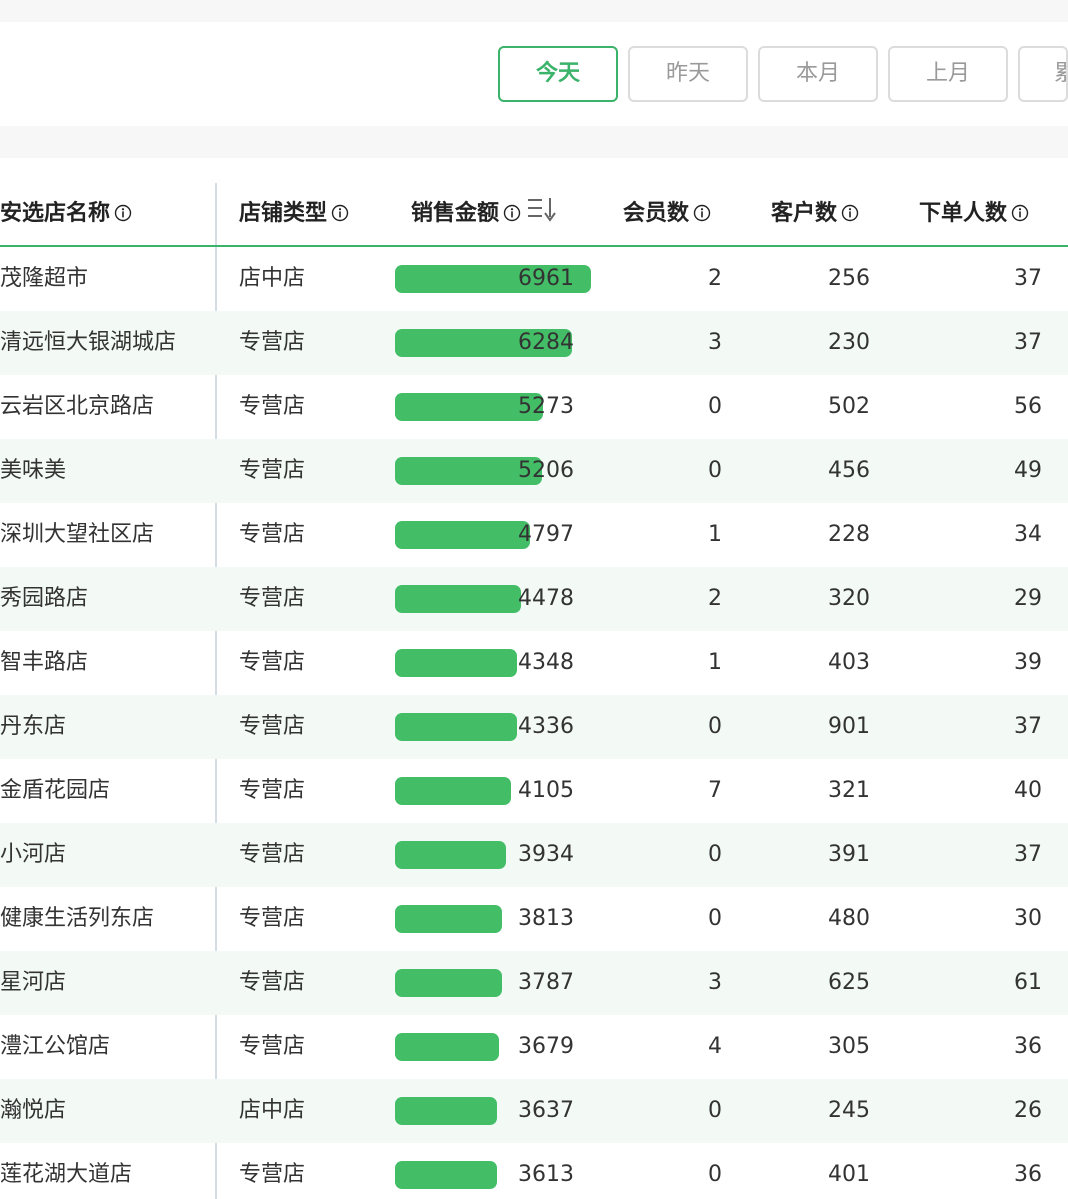  Describe the element at coordinates (546, 662) in the screenshot. I see `sales-value: 4348` at that location.